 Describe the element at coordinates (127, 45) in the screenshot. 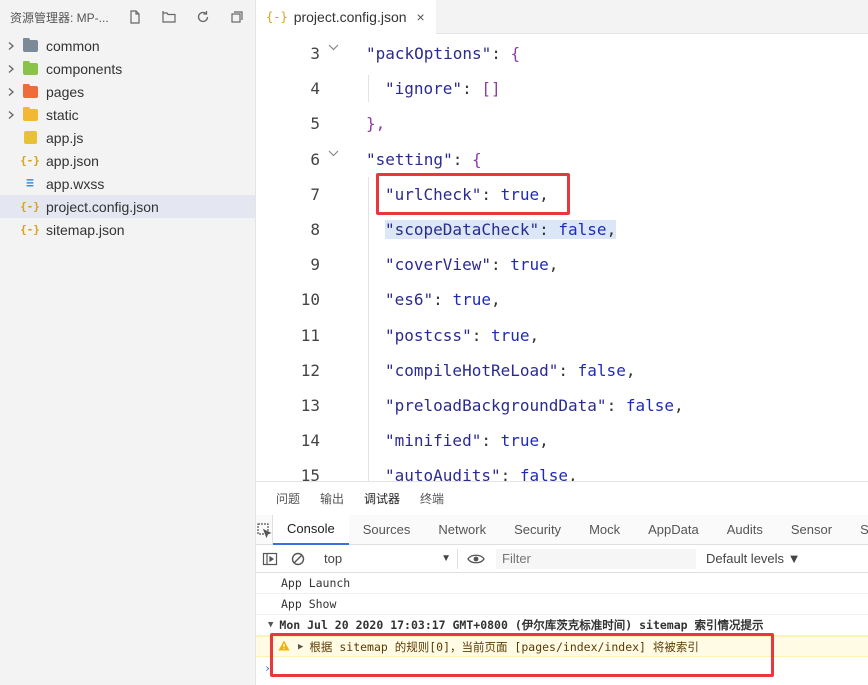

I see `tree-item: common` at that location.